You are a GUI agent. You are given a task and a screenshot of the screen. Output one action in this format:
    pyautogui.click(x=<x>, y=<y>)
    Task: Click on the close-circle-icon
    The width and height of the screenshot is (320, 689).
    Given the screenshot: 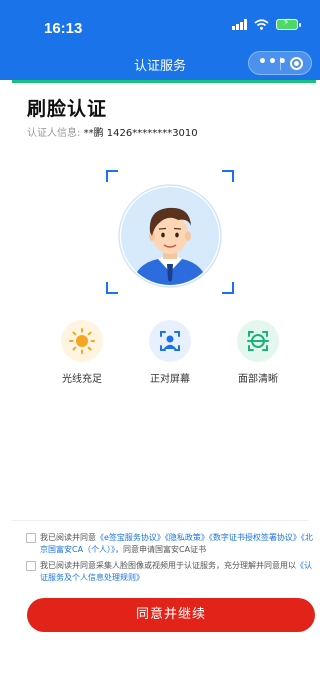 What is the action you would take?
    pyautogui.click(x=296, y=63)
    